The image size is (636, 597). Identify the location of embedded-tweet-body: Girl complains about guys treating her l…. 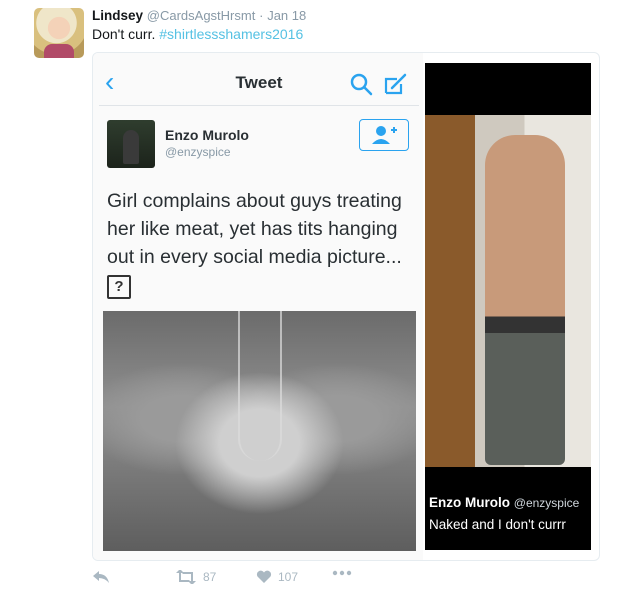
(254, 229).